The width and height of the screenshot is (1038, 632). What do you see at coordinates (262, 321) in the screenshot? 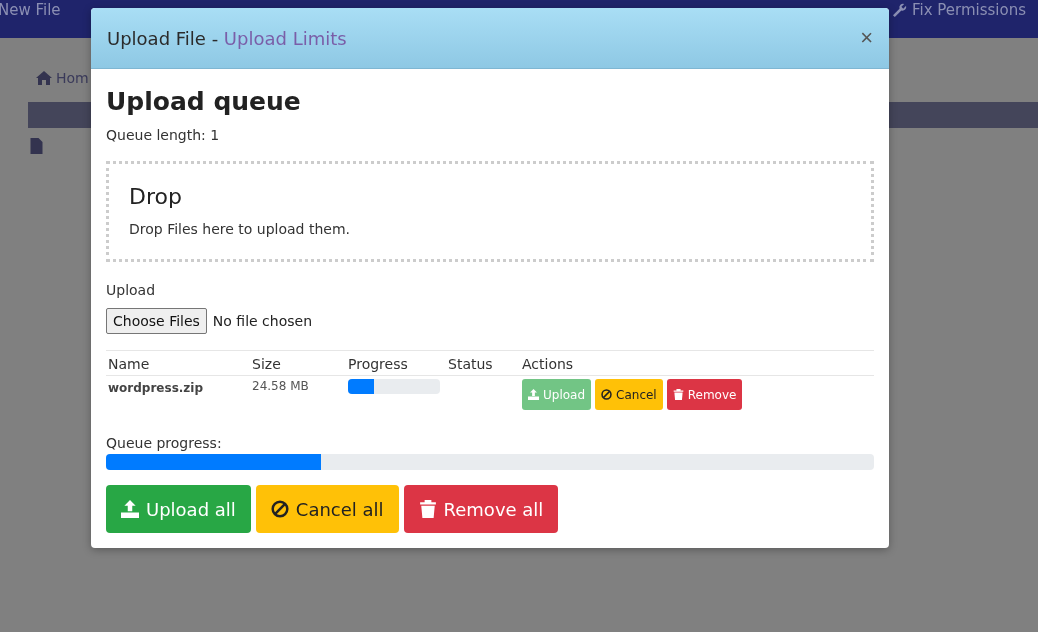
I see `file-status: No file chosen` at bounding box center [262, 321].